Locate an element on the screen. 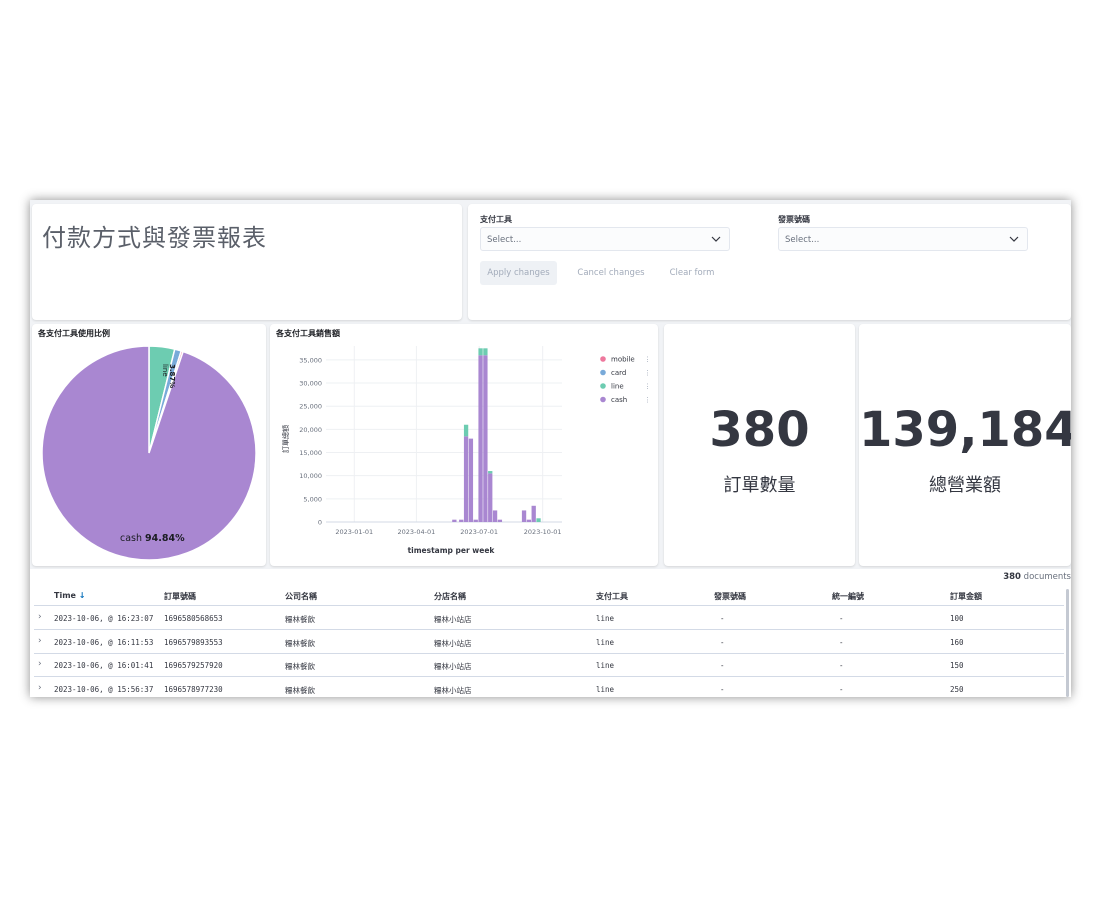 This screenshot has width=1100, height=900. apply-changes-button: Apply changes is located at coordinates (518, 273).